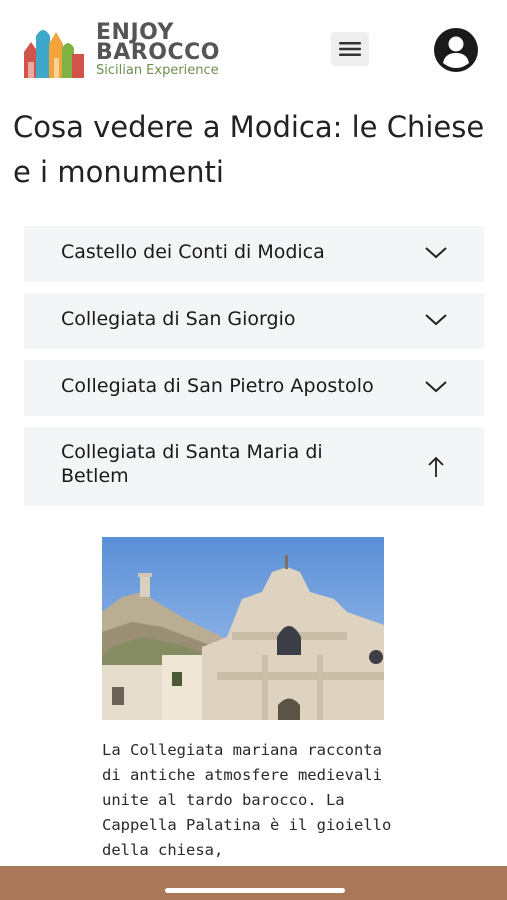 The height and width of the screenshot is (900, 507). I want to click on accordion-item-label: Collegiata di Santa Maria di Betlem, so click(192, 464).